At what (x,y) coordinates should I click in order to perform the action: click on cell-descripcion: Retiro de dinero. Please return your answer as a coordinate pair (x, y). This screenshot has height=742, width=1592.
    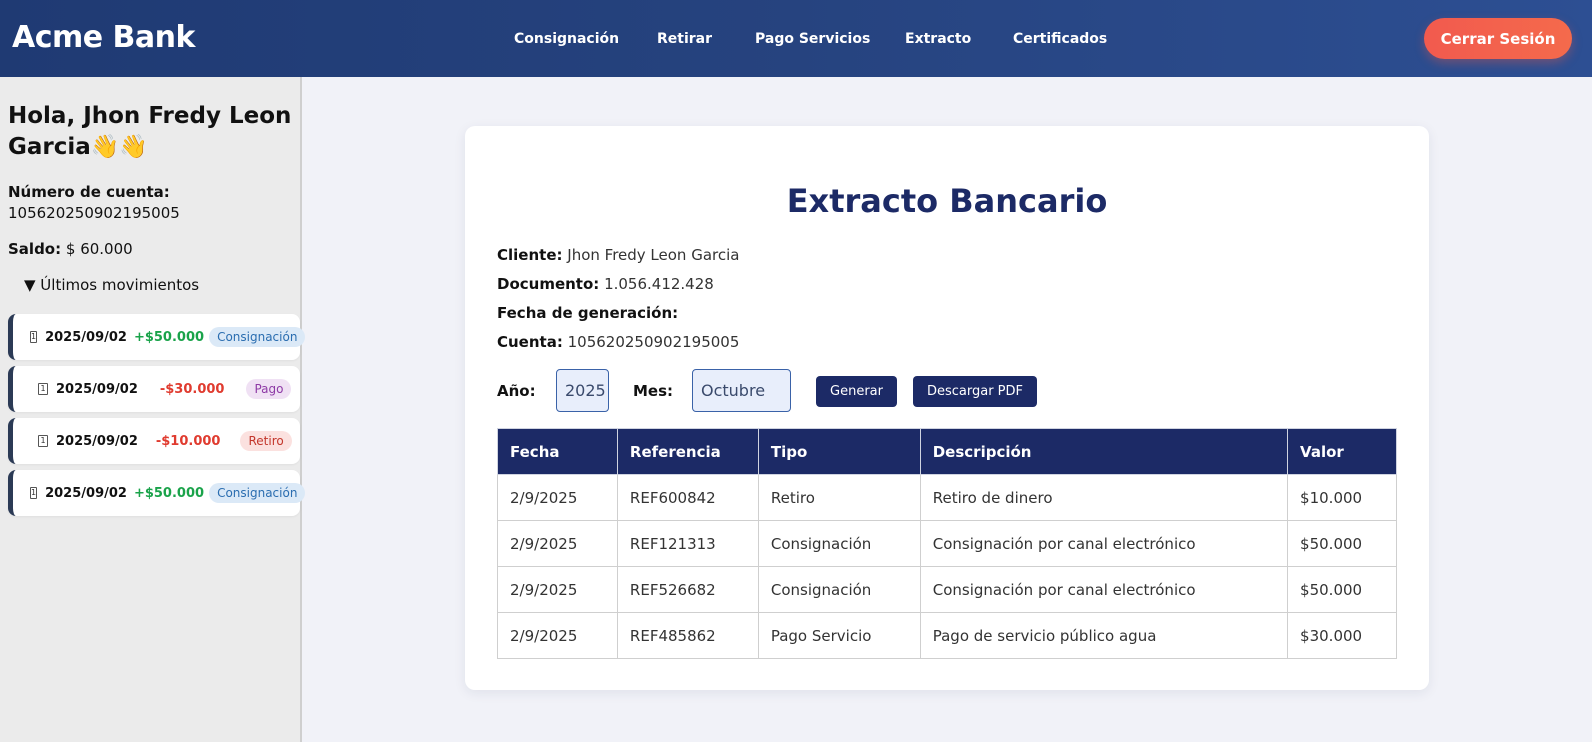
    Looking at the image, I should click on (1104, 497).